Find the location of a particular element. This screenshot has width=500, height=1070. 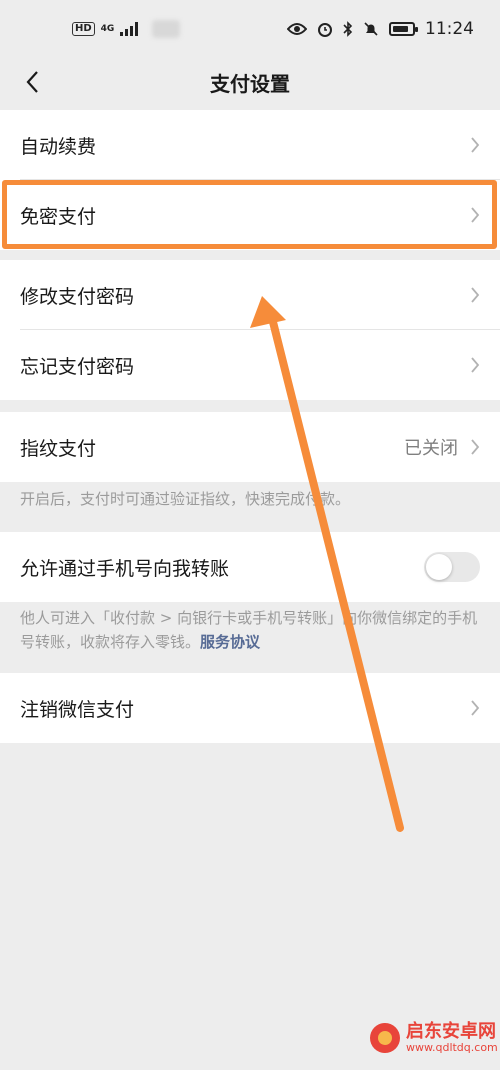

watermark: 启东安卓网 www.qdltdq.com is located at coordinates (434, 1038).